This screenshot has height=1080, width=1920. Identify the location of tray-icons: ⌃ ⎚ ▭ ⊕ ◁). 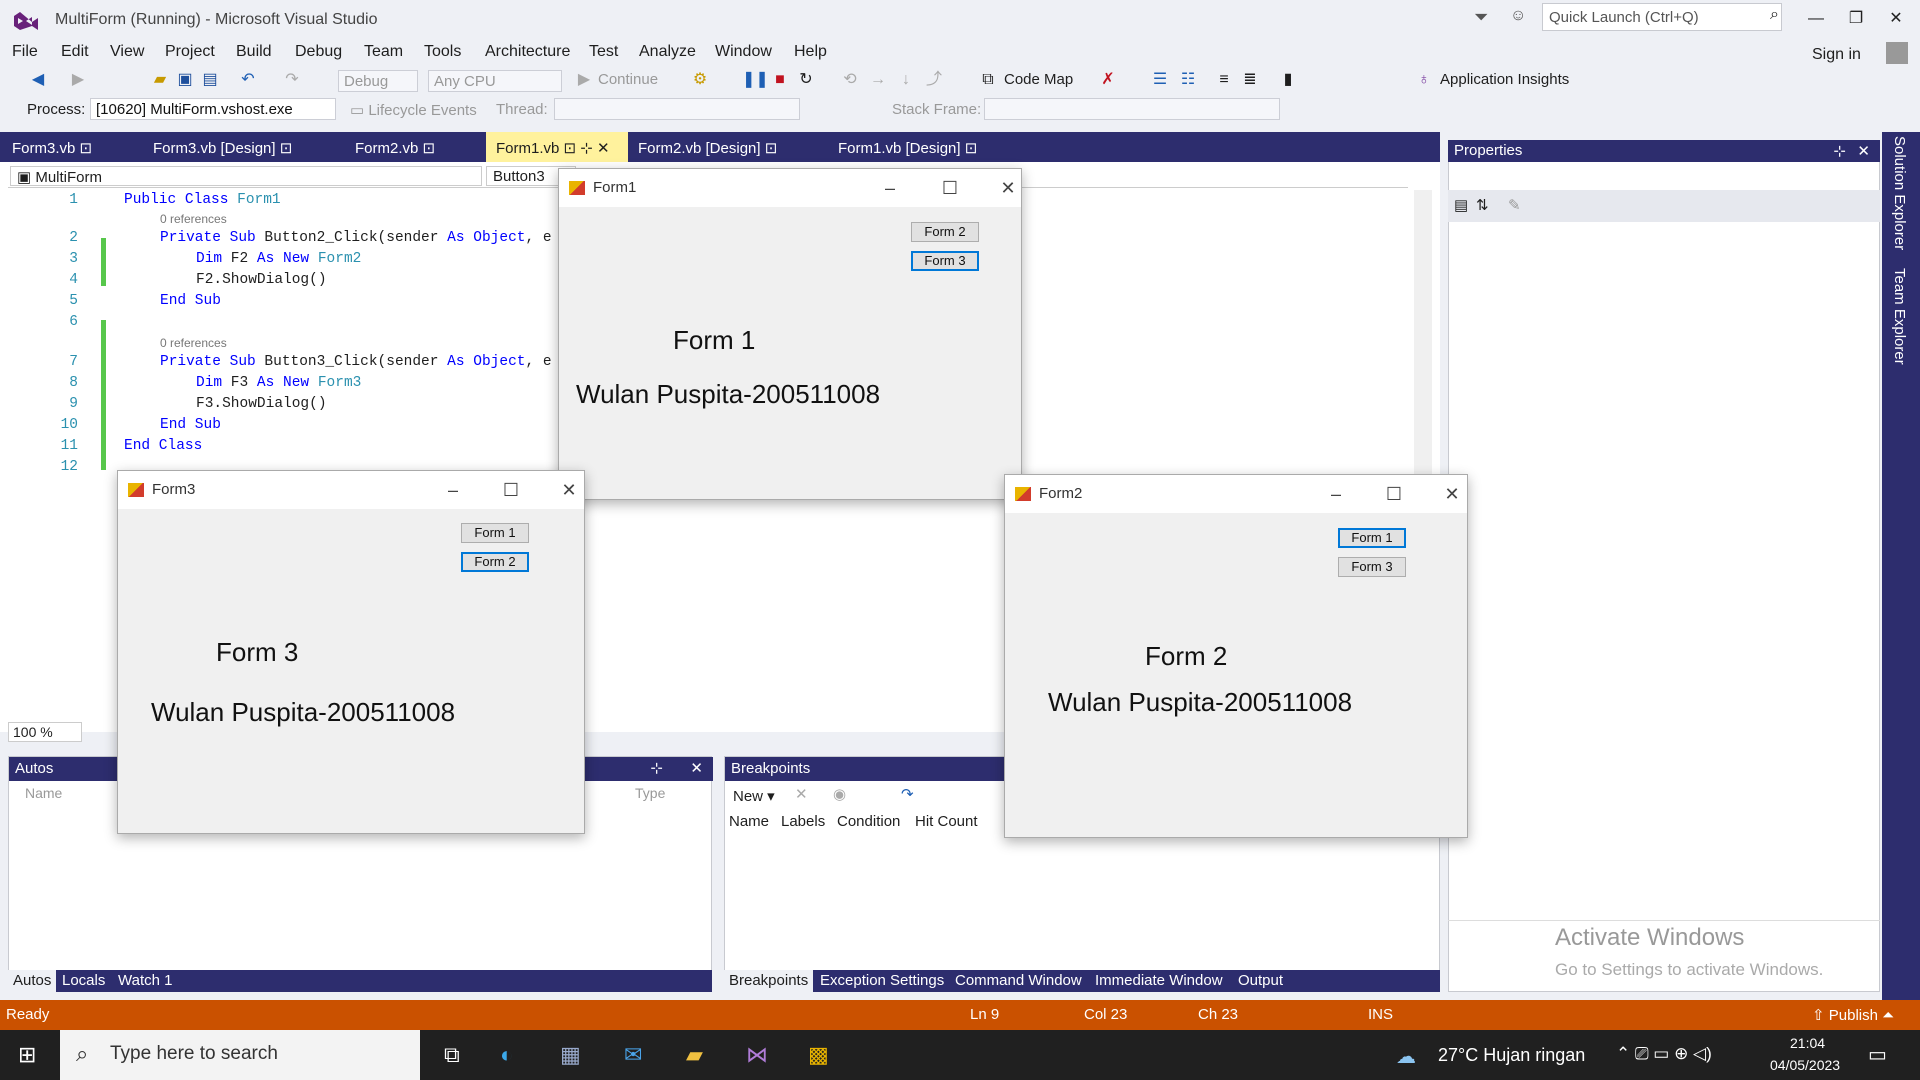
(1664, 1054).